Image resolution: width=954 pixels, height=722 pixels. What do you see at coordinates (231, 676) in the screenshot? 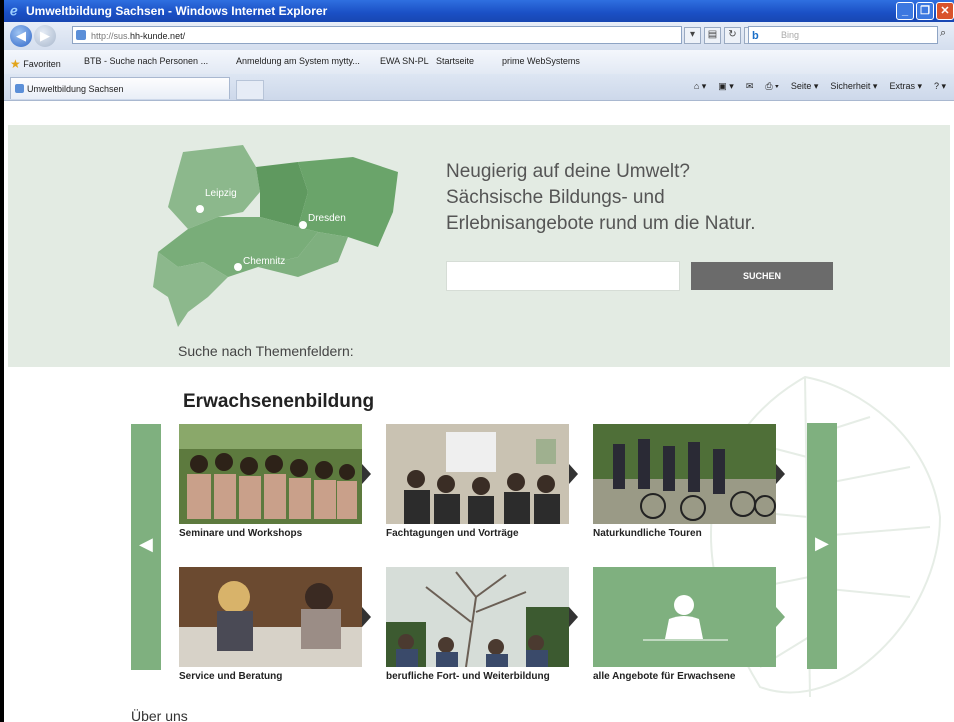
I see `tile-caption: Service und Beratung` at bounding box center [231, 676].